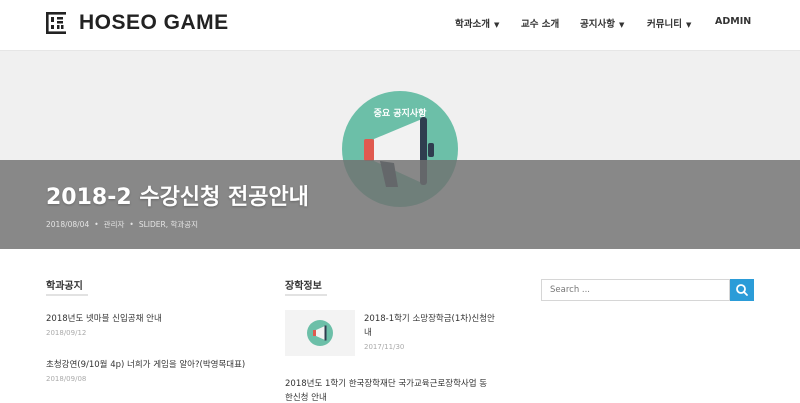 Image resolution: width=800 pixels, height=403 pixels. I want to click on post-title-link: 2018년도 넷마블 신입공채 안내, so click(104, 318).